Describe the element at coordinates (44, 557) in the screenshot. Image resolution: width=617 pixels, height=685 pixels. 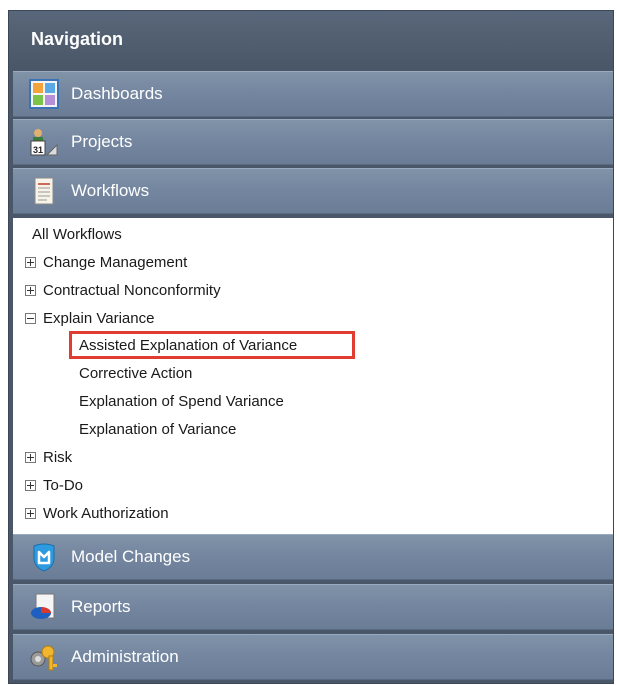
I see `model-changes-shield-icon` at that location.